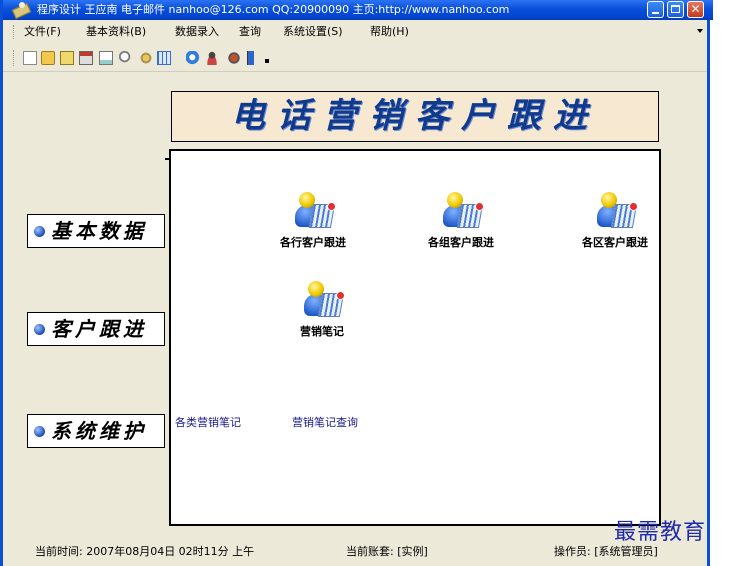 The height and width of the screenshot is (566, 735). What do you see at coordinates (355, 32) in the screenshot?
I see `menu-bar: 文件(F) 基本资料(B) 数据录入 查询 系统设置(S) 帮助(H)` at bounding box center [355, 32].